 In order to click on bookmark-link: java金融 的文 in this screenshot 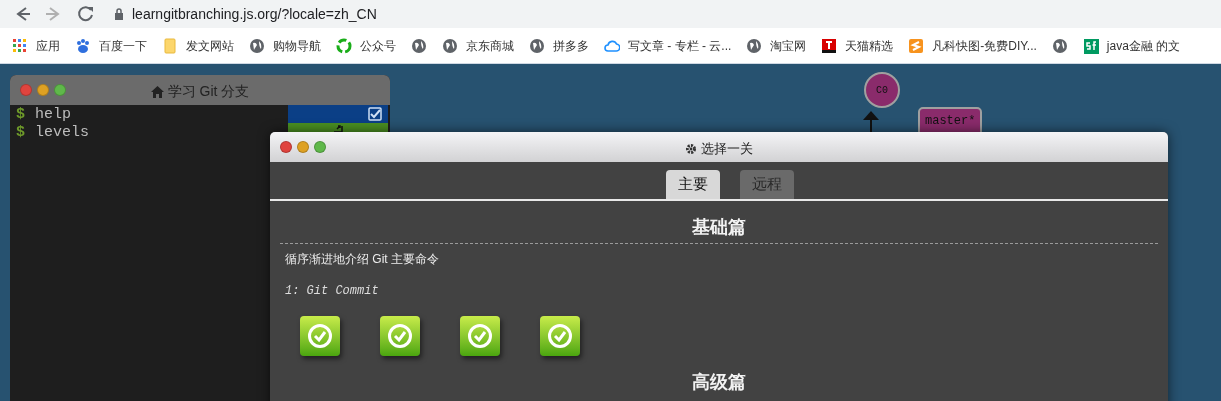, I will do `click(1143, 45)`.